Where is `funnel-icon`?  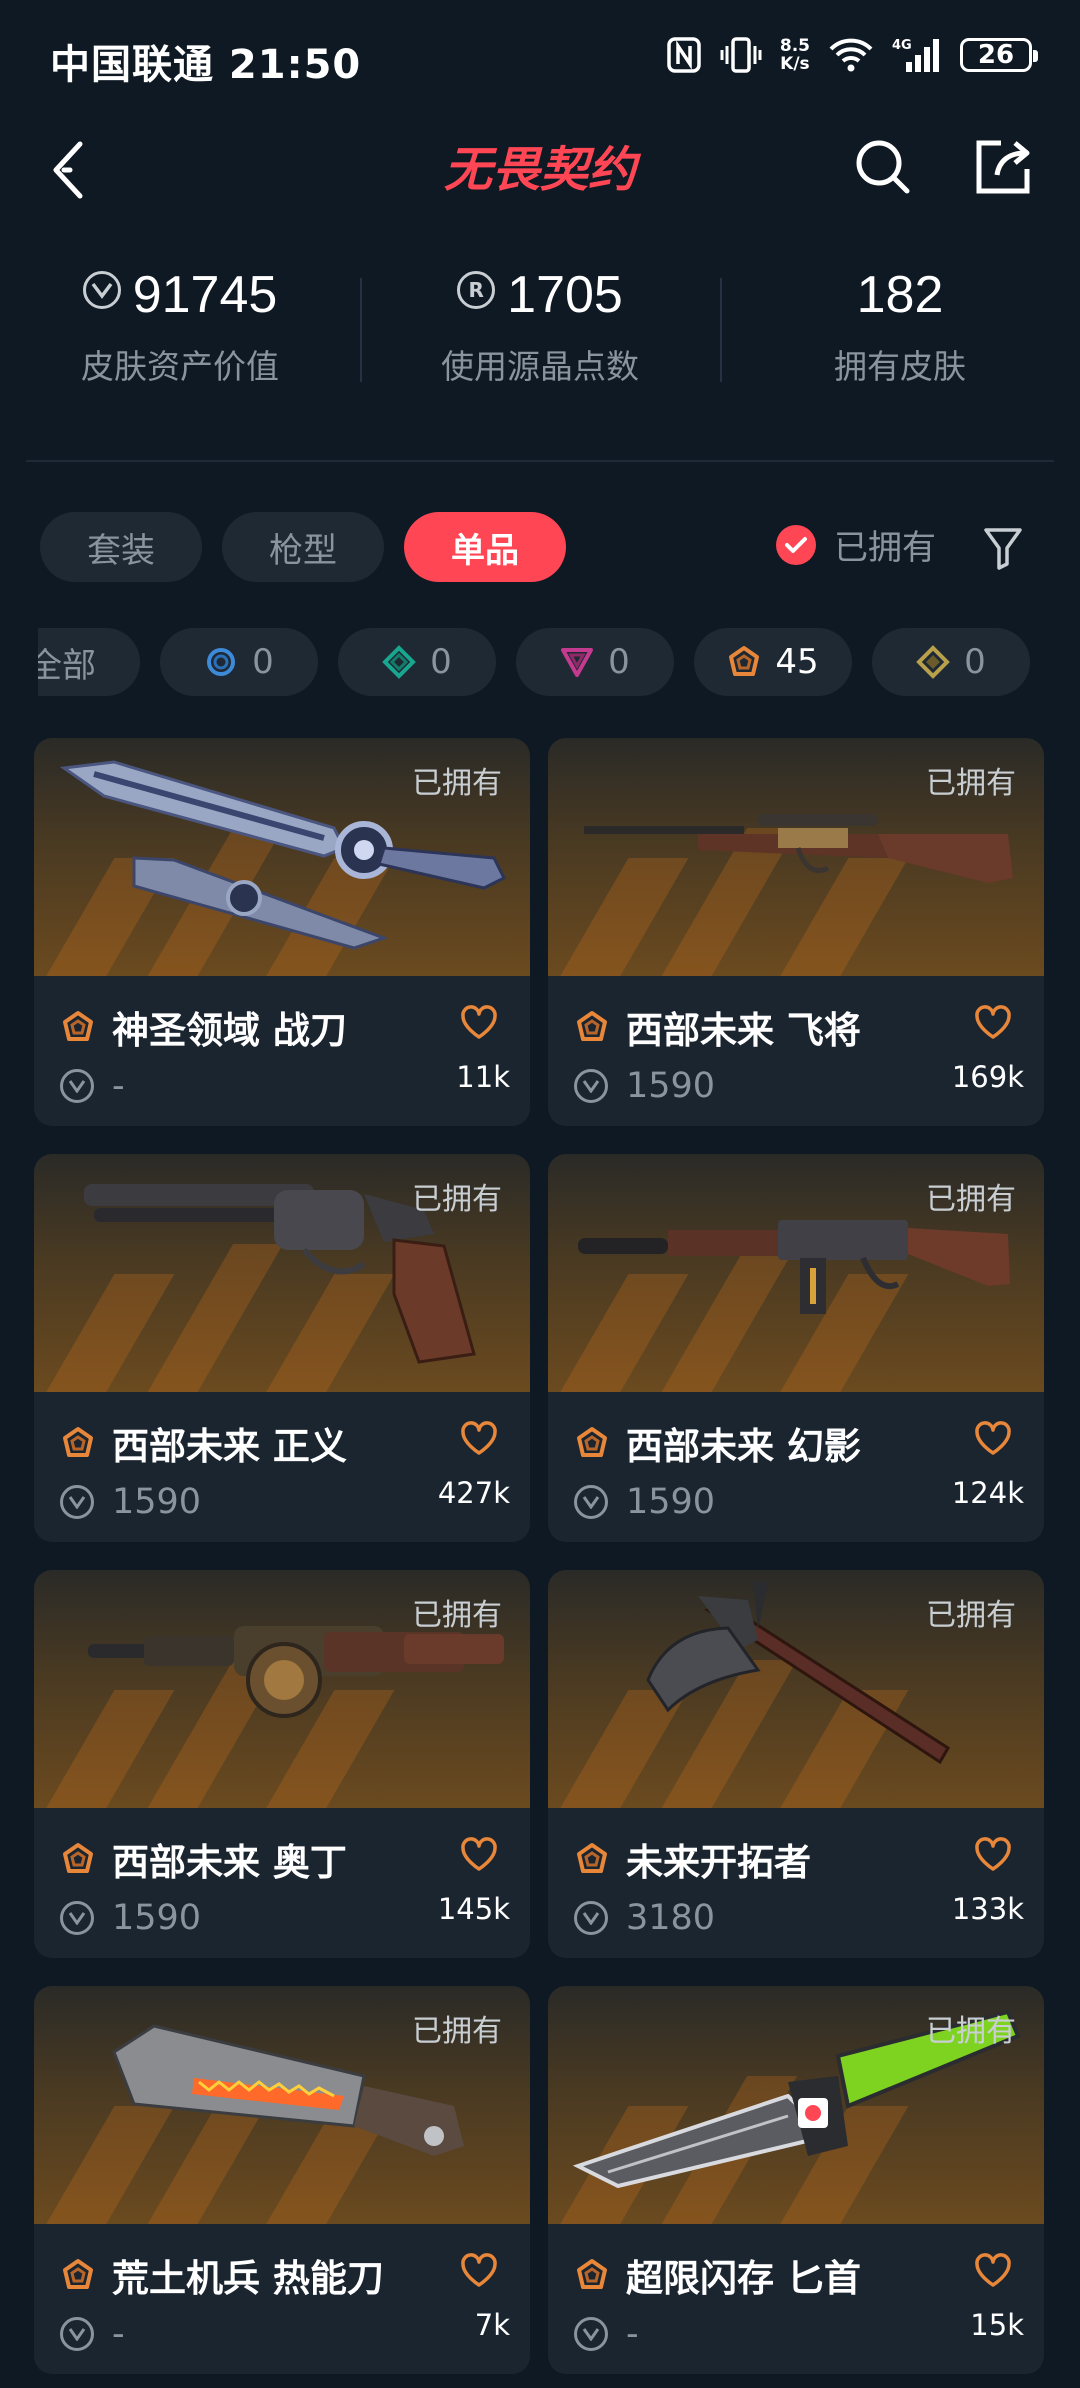
funnel-icon is located at coordinates (1003, 549).